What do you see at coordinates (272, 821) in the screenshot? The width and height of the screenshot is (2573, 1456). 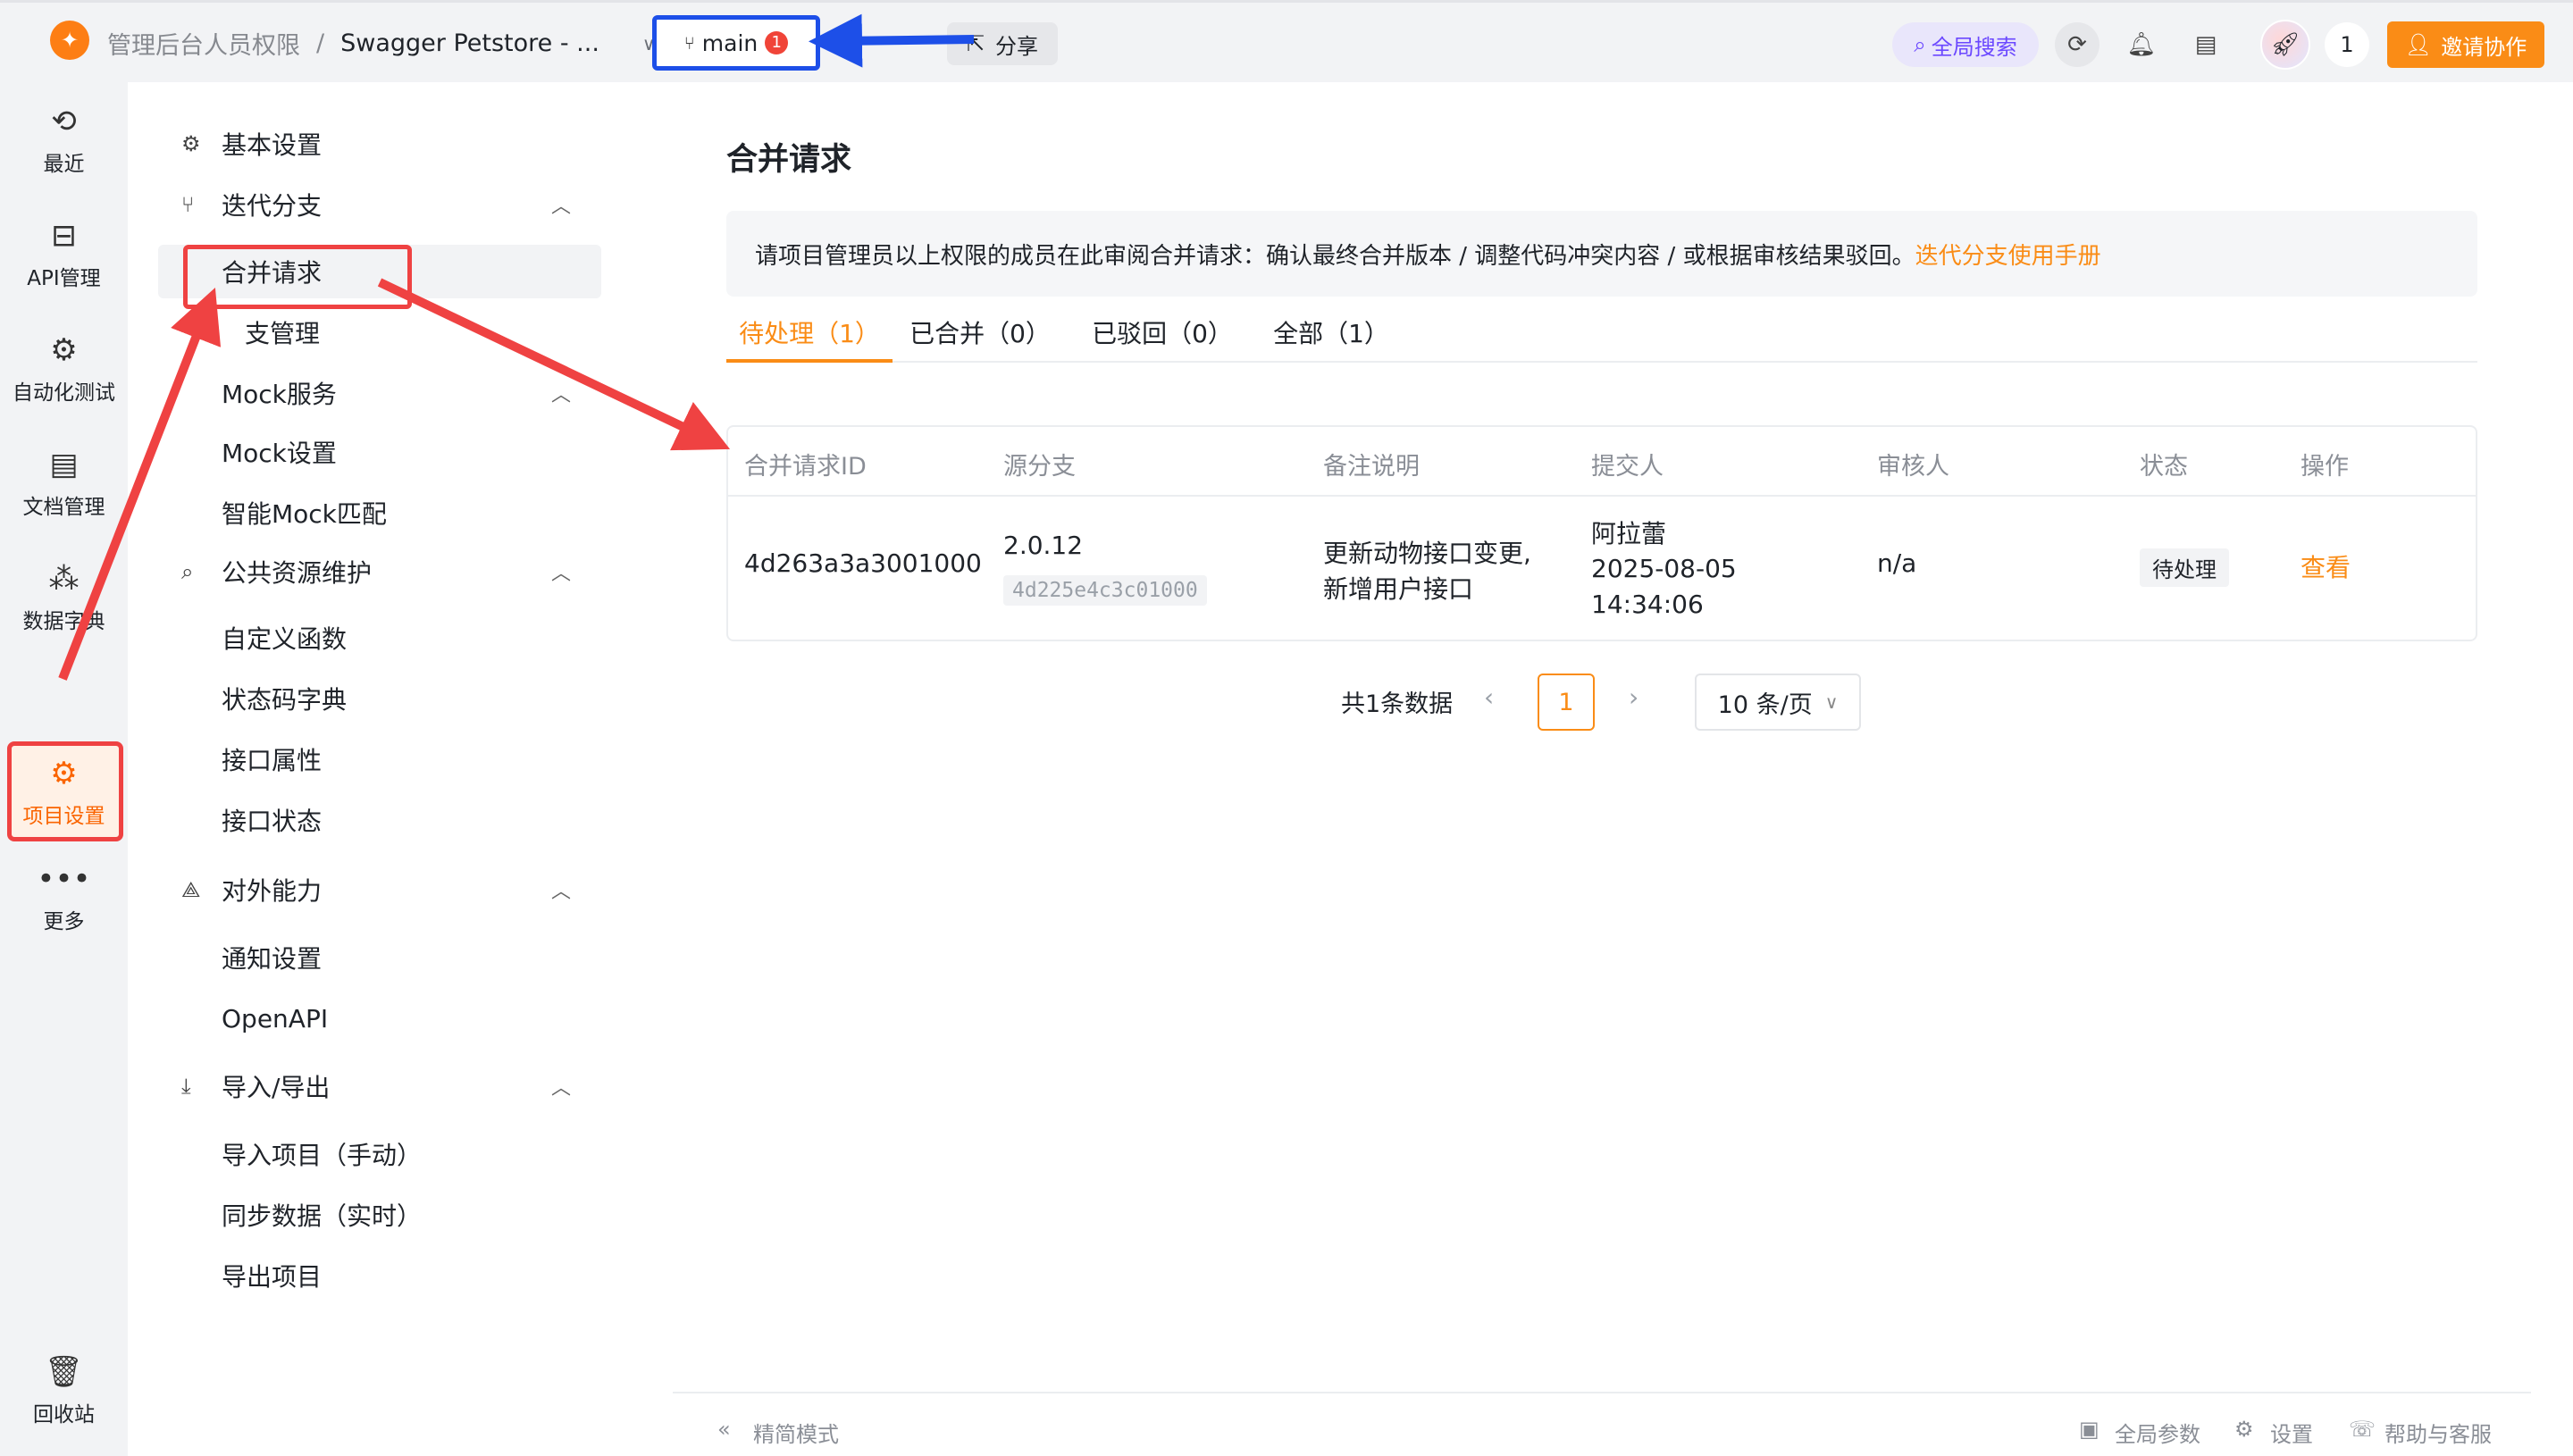 I see `nav-label: 接口状态` at bounding box center [272, 821].